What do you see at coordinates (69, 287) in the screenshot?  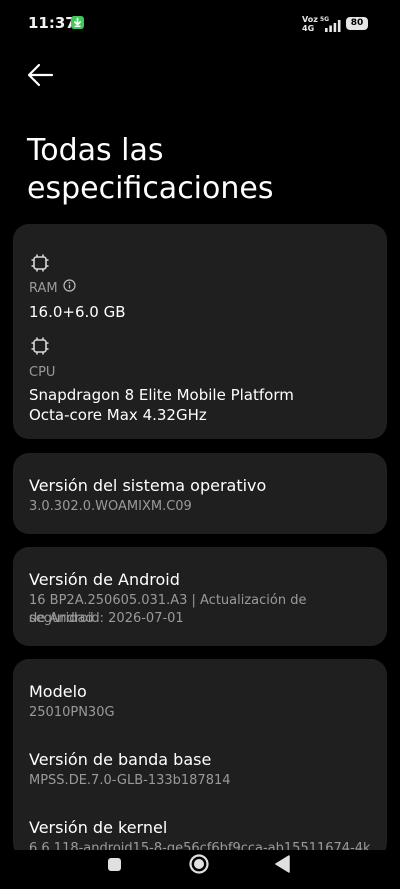 I see `info-icon` at bounding box center [69, 287].